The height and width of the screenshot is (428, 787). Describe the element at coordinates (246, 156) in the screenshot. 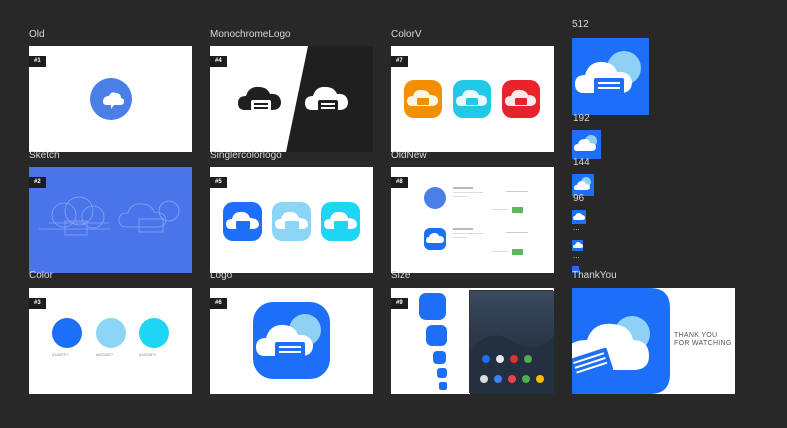

I see `artboard-label-singlecolor: Singlercolorlogo` at that location.